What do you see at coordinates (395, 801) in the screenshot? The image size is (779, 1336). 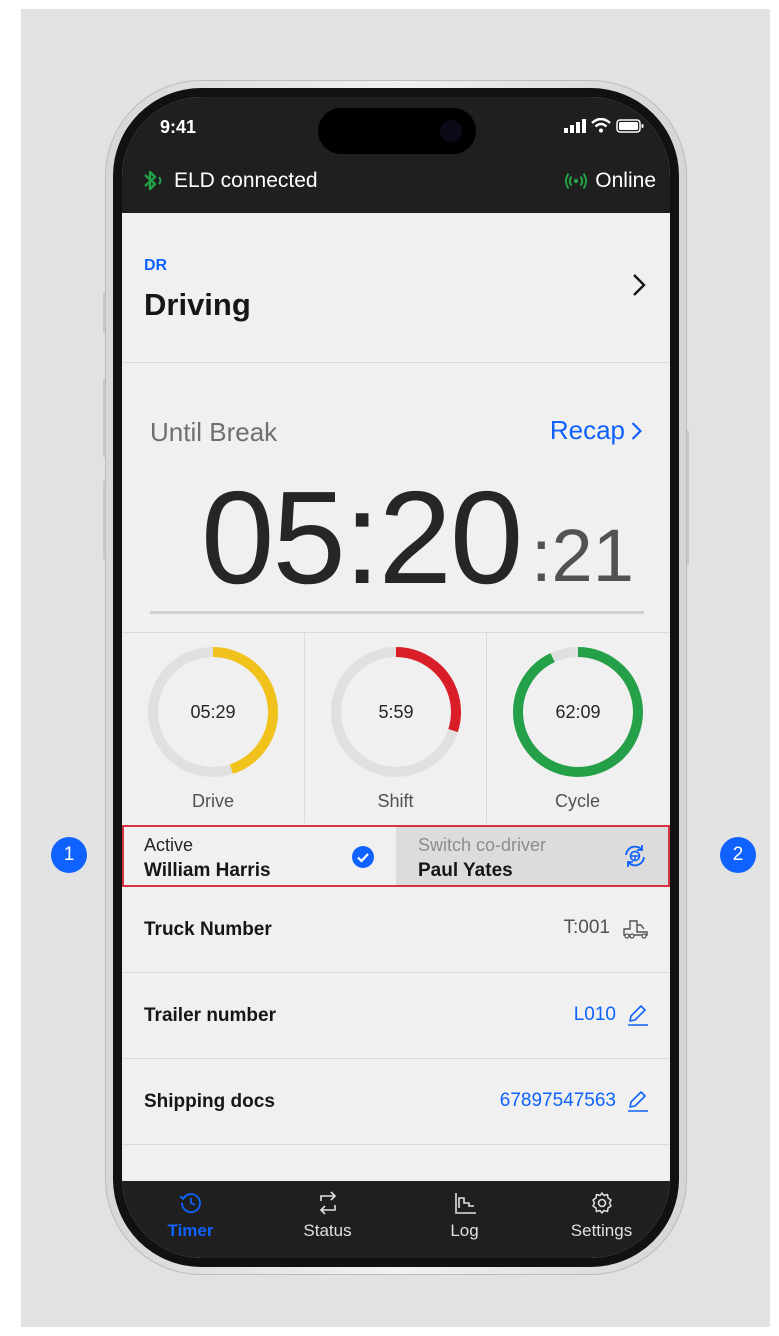 I see `gauge-label: Shift` at bounding box center [395, 801].